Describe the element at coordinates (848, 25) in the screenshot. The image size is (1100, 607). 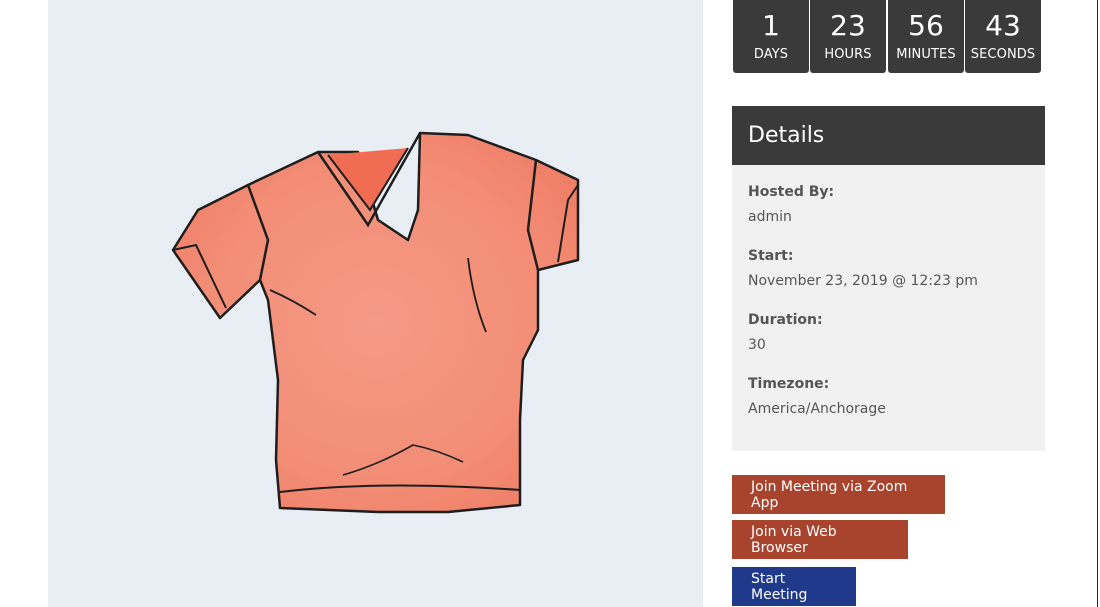
I see `countdown-hours-value: 23` at that location.